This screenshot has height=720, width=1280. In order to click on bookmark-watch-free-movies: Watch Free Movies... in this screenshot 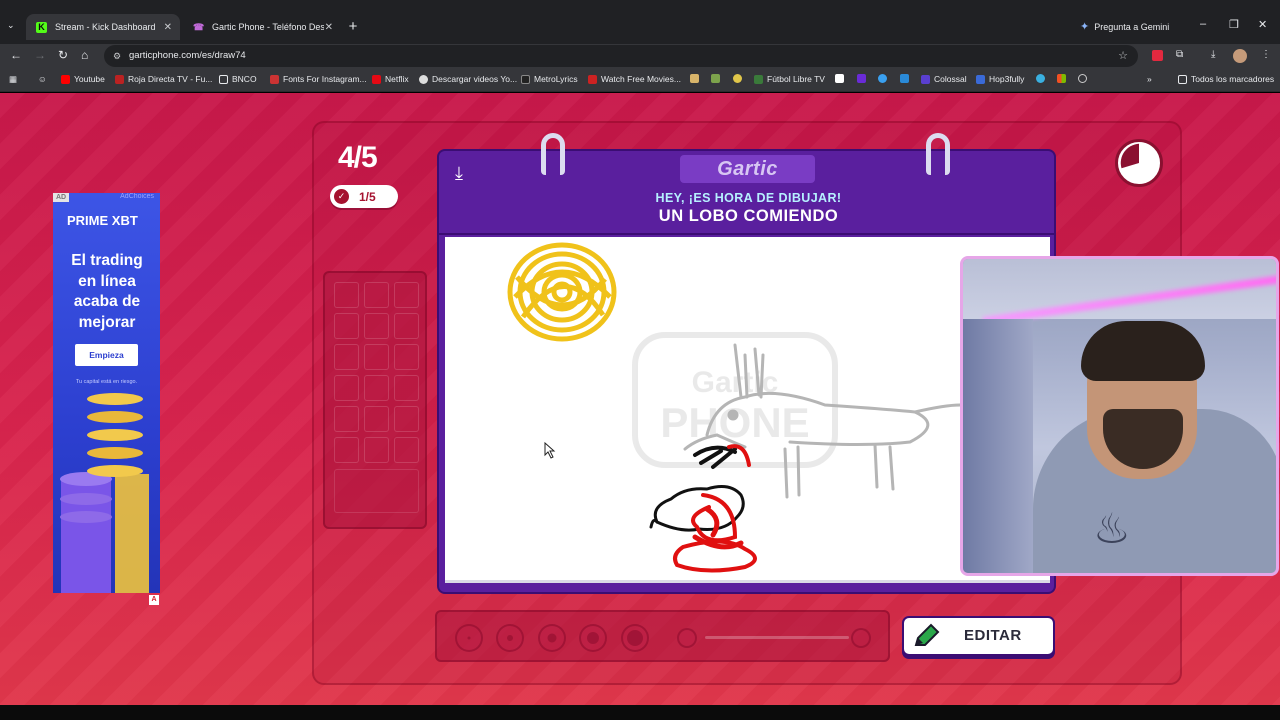, I will do `click(634, 79)`.